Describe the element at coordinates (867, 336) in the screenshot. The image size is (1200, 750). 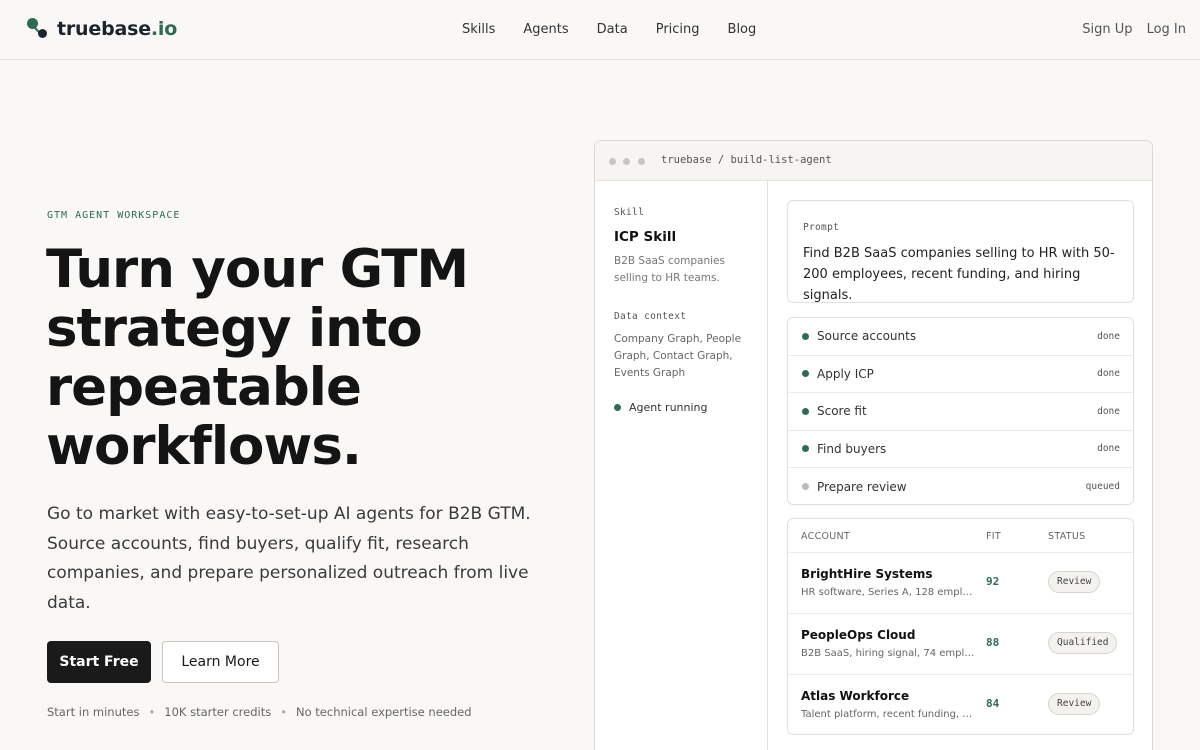
I see `step-name: Source accounts` at that location.